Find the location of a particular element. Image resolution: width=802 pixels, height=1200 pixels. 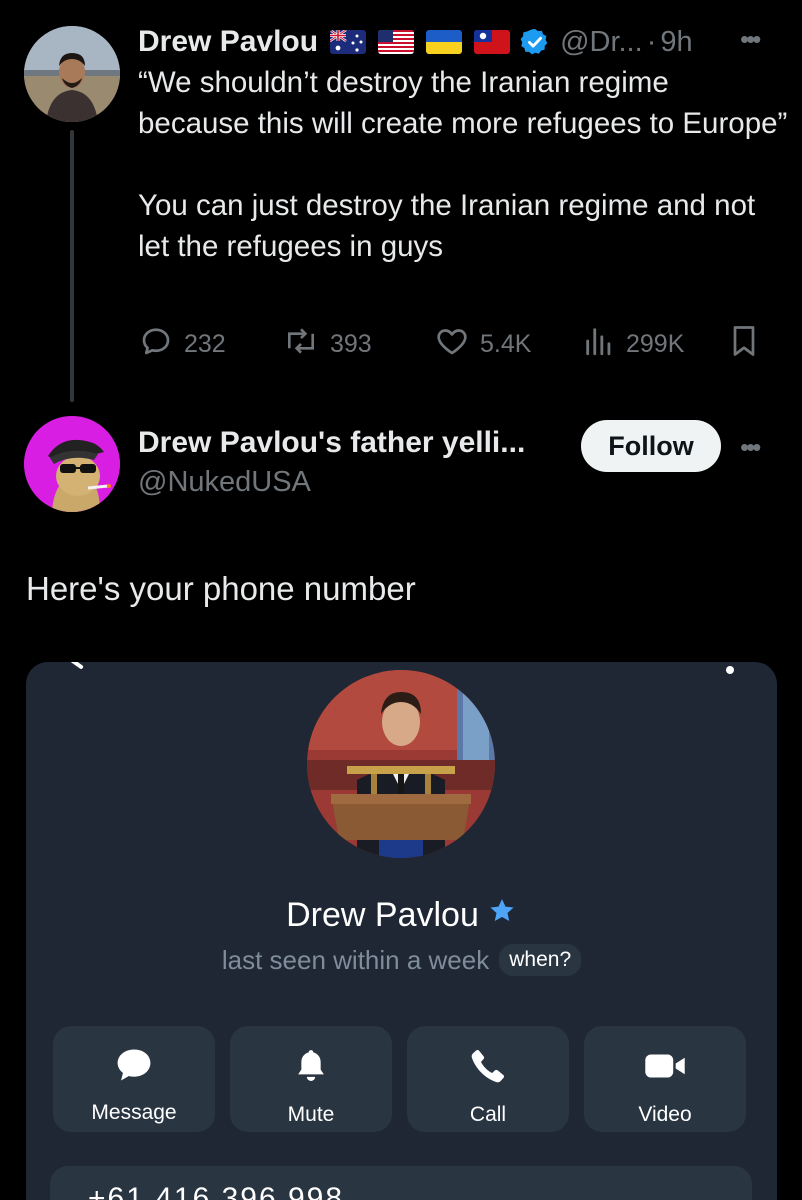

video-tile: Video is located at coordinates (665, 1079).